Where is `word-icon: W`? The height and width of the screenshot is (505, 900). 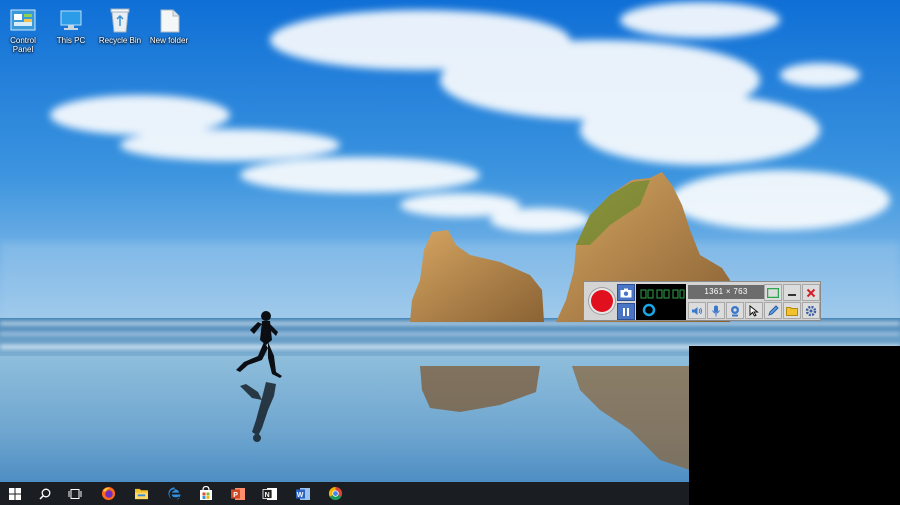
word-icon: W is located at coordinates (303, 493).